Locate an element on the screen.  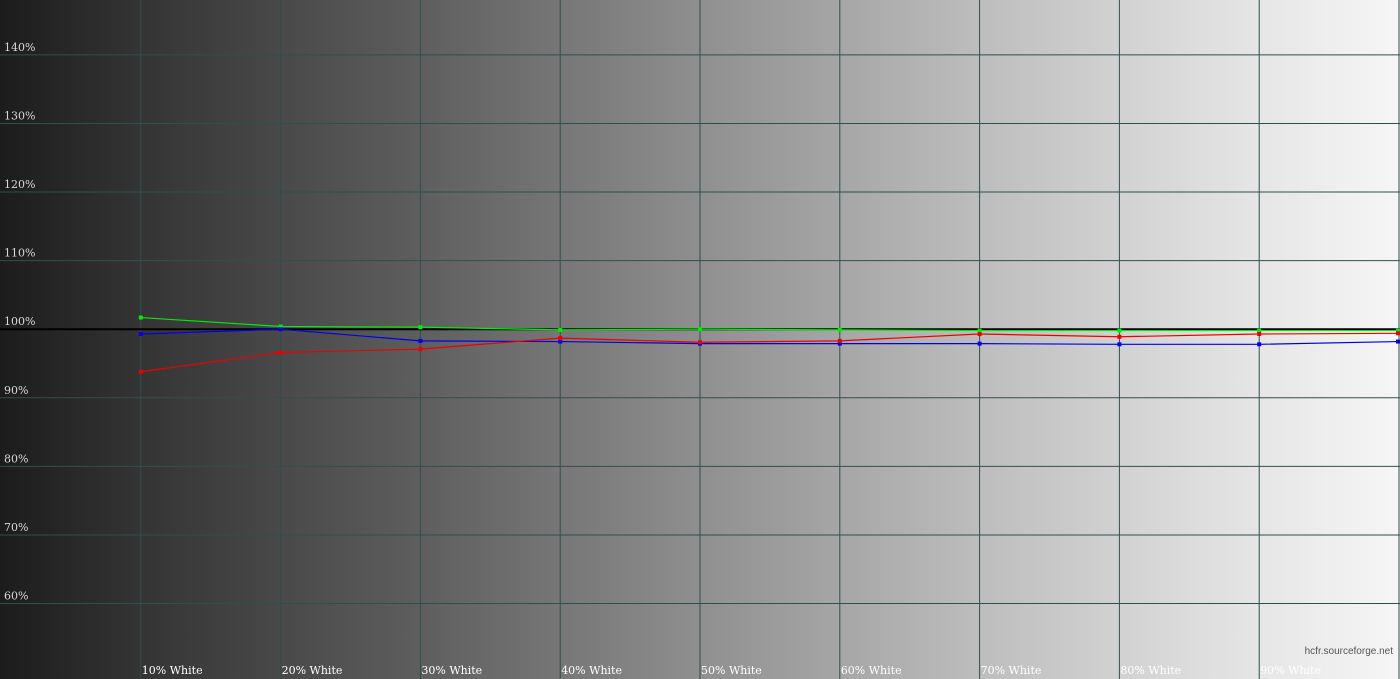
y-tick-label: 110% is located at coordinates (19, 253).